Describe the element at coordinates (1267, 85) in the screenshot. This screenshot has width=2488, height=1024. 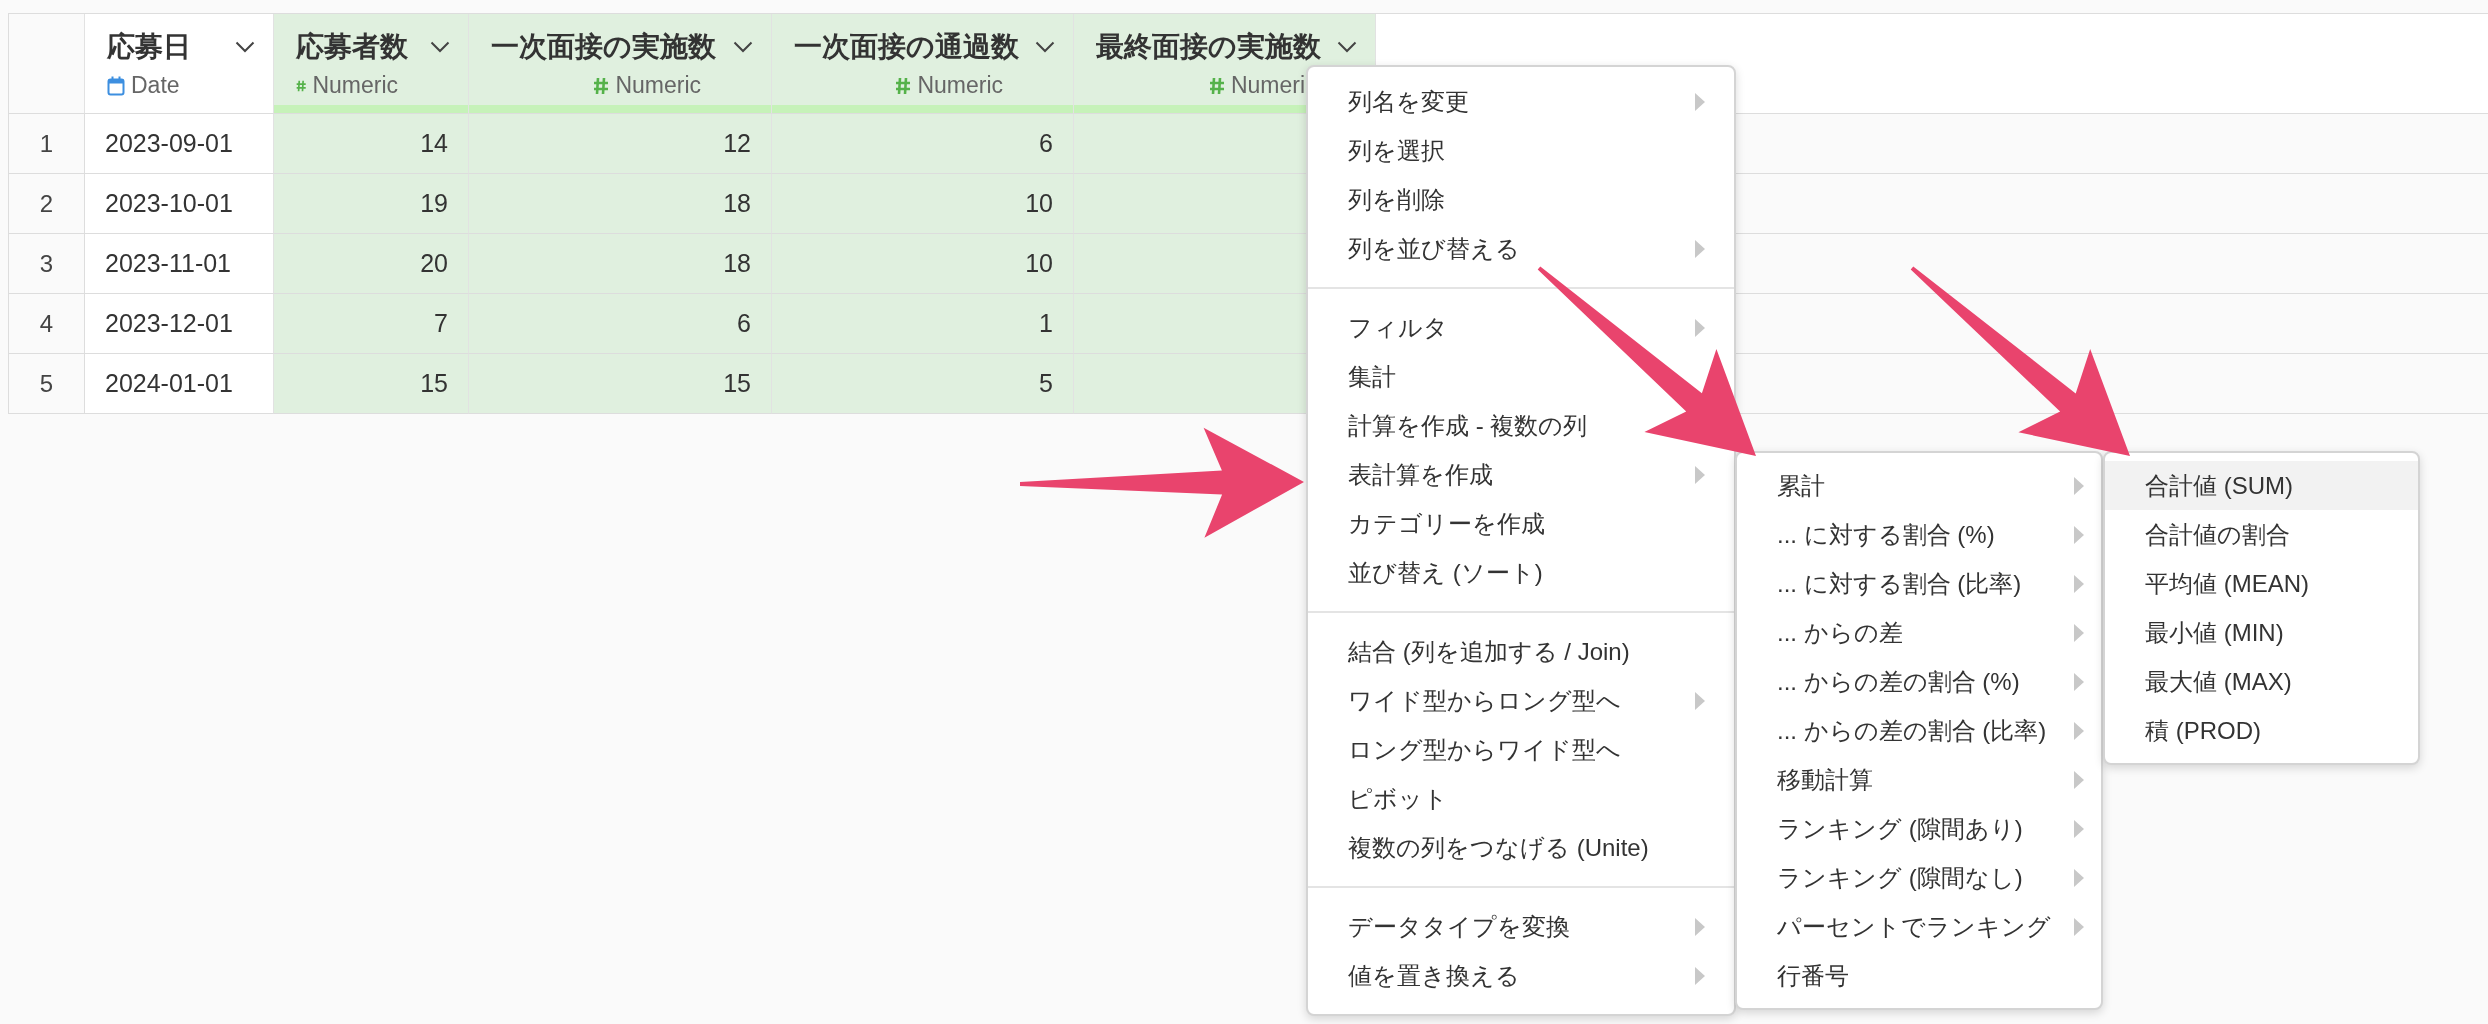
I see `column-type: Numeri` at that location.